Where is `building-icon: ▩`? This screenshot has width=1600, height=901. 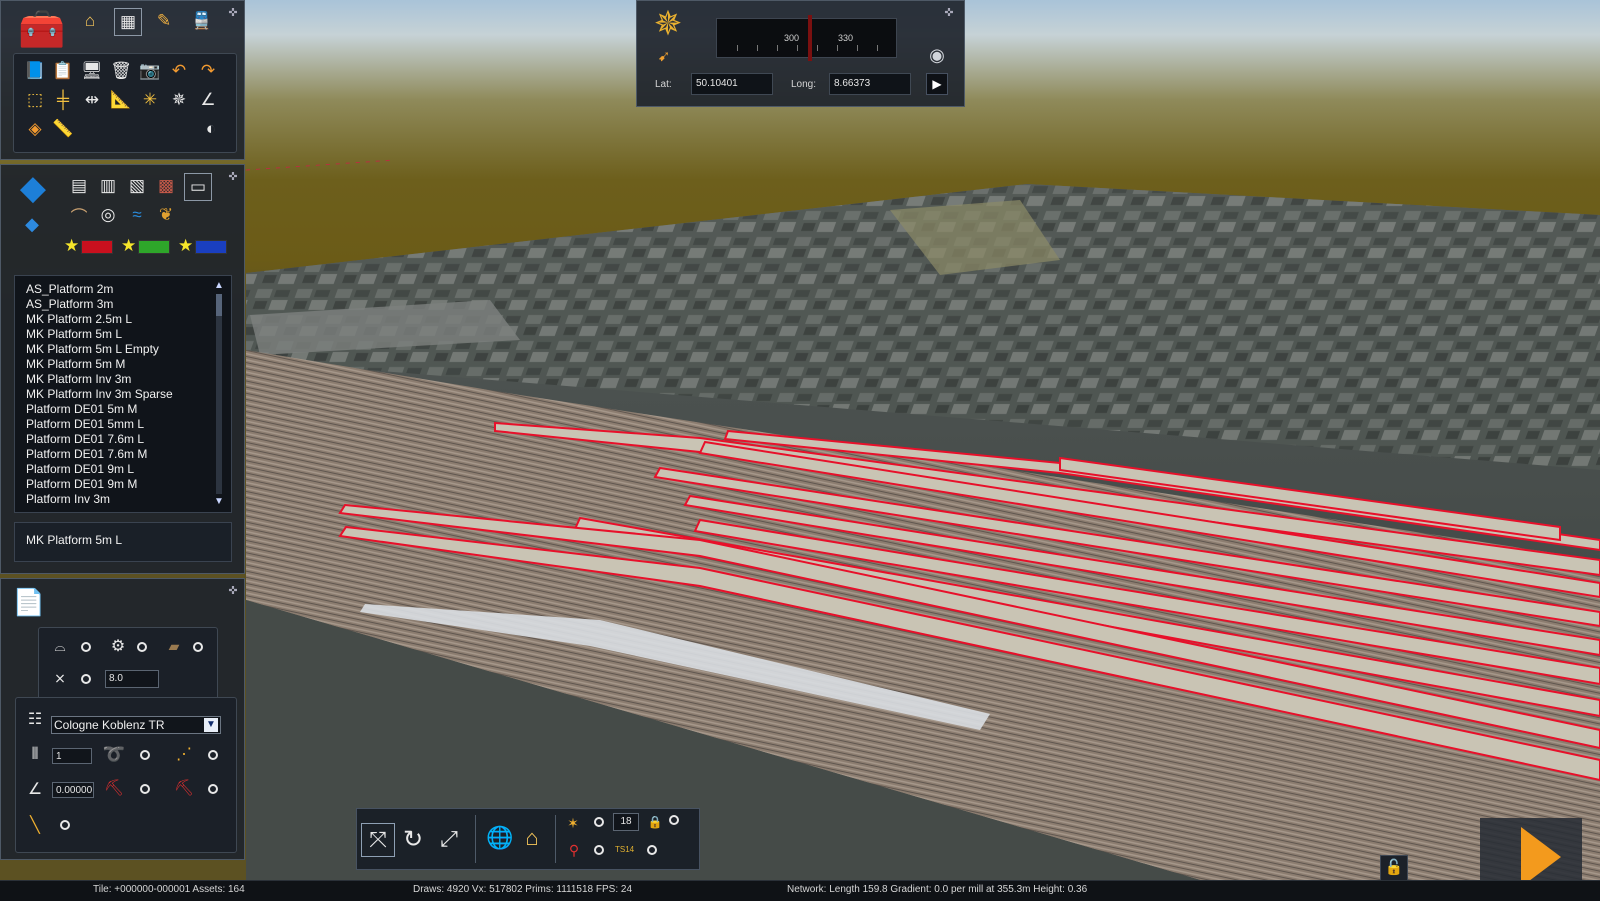
building-icon: ▩ is located at coordinates (166, 186).